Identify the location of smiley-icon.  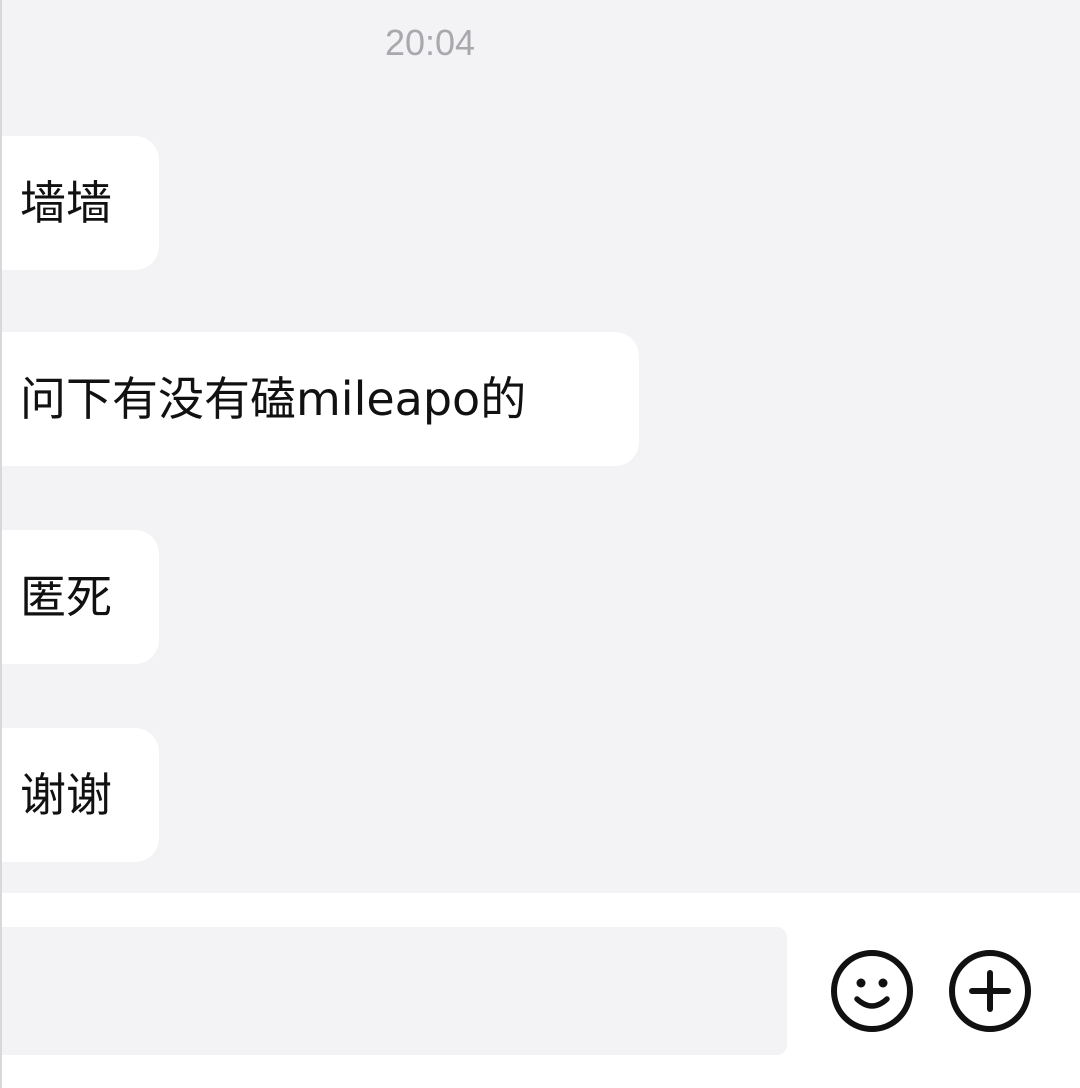
(872, 991).